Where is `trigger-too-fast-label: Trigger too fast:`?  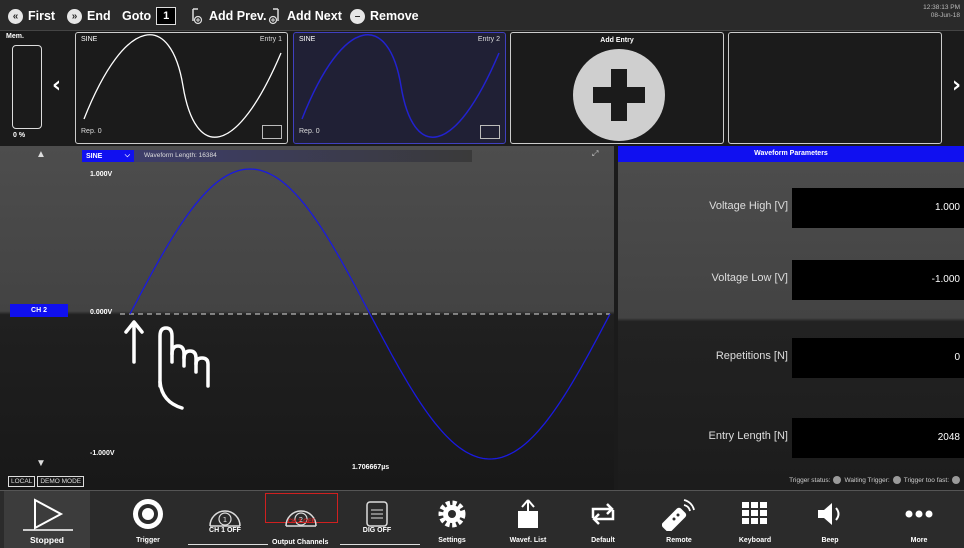 trigger-too-fast-label: Trigger too fast: is located at coordinates (926, 480).